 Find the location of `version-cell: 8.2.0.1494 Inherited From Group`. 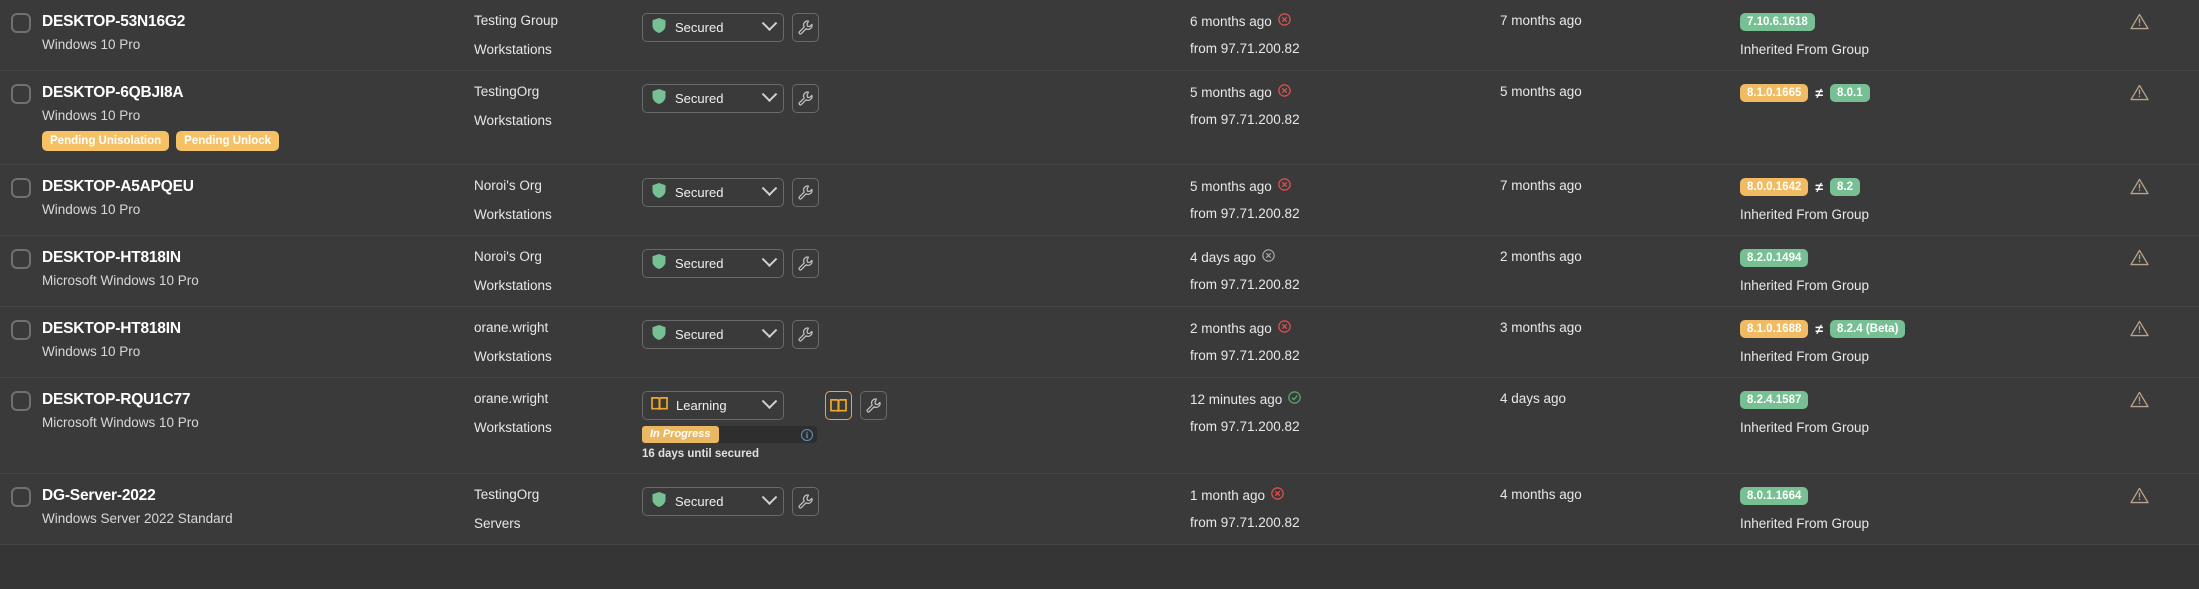

version-cell: 8.2.0.1494 Inherited From Group is located at coordinates (1910, 271).